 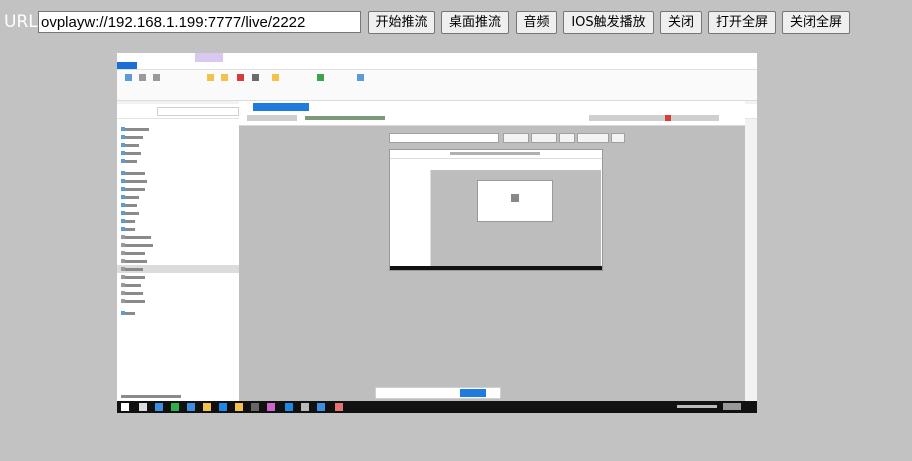 What do you see at coordinates (437, 407) in the screenshot?
I see `windows-taskbar` at bounding box center [437, 407].